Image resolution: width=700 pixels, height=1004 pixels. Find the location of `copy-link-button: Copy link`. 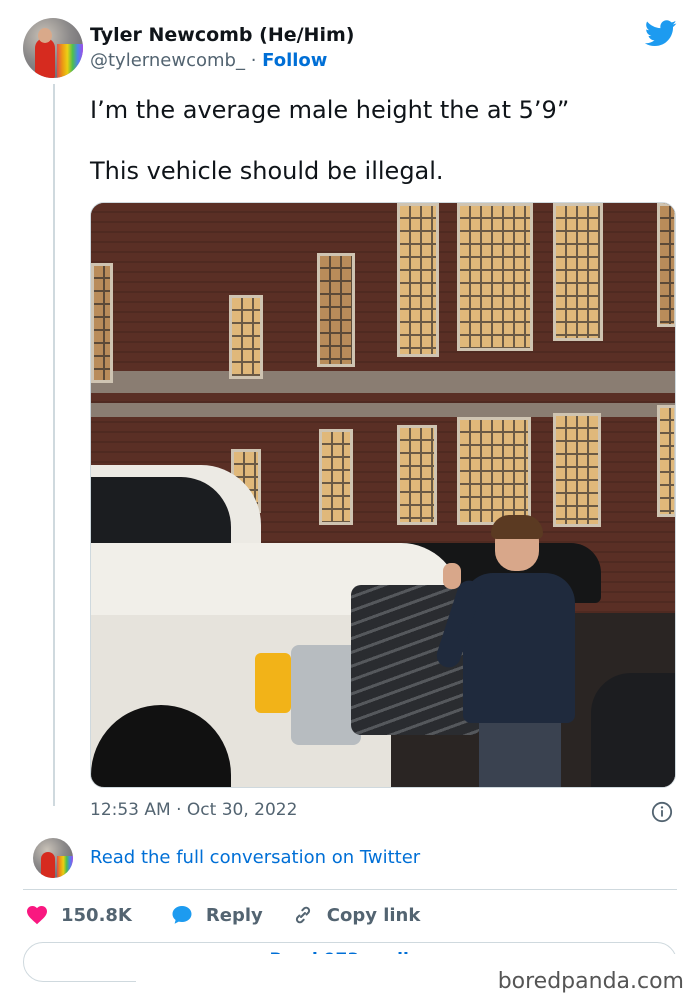

copy-link-button: Copy link is located at coordinates (356, 915).